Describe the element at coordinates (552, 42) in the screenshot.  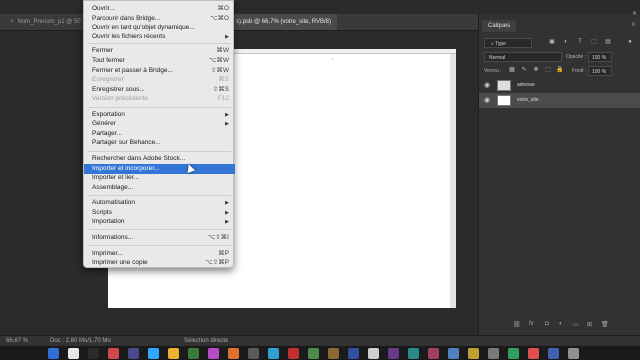
I see `filter-pixel-icon: ▣` at that location.